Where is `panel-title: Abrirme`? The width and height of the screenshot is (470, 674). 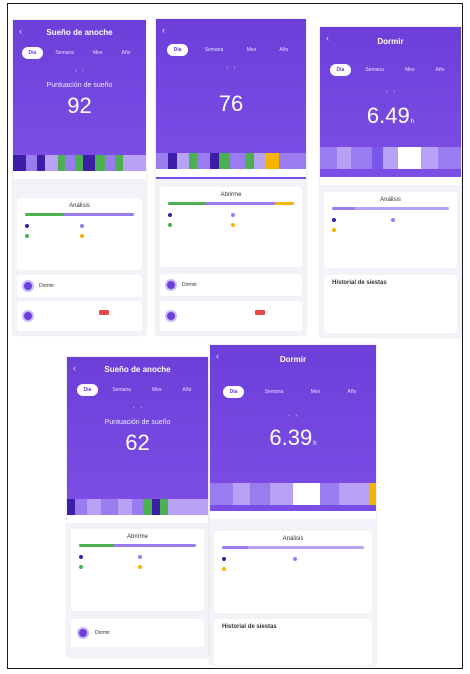 panel-title: Abrirme is located at coordinates (231, 195).